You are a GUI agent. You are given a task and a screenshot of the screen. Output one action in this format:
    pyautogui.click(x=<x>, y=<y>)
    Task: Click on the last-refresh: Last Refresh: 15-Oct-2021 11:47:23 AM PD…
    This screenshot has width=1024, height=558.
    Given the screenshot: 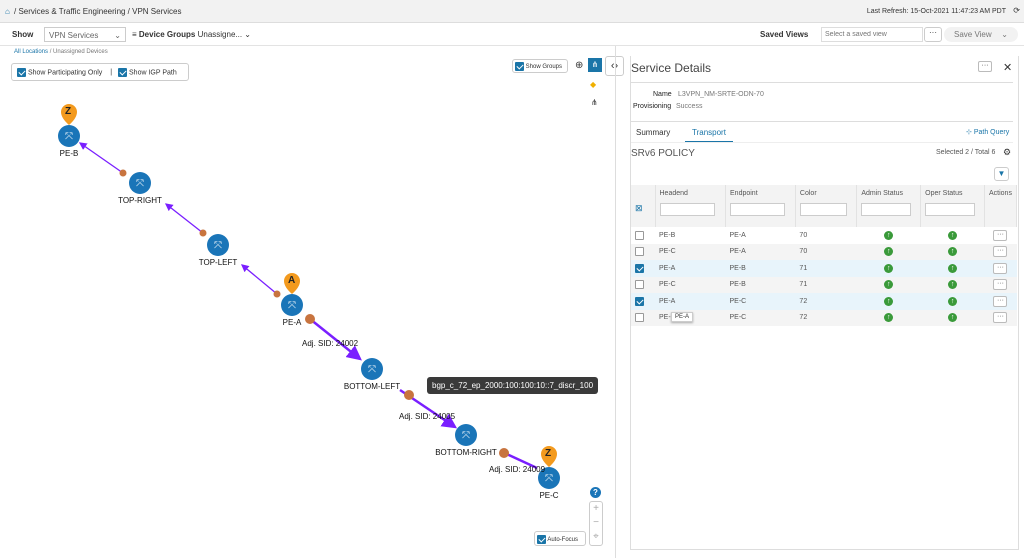 What is the action you would take?
    pyautogui.click(x=936, y=11)
    